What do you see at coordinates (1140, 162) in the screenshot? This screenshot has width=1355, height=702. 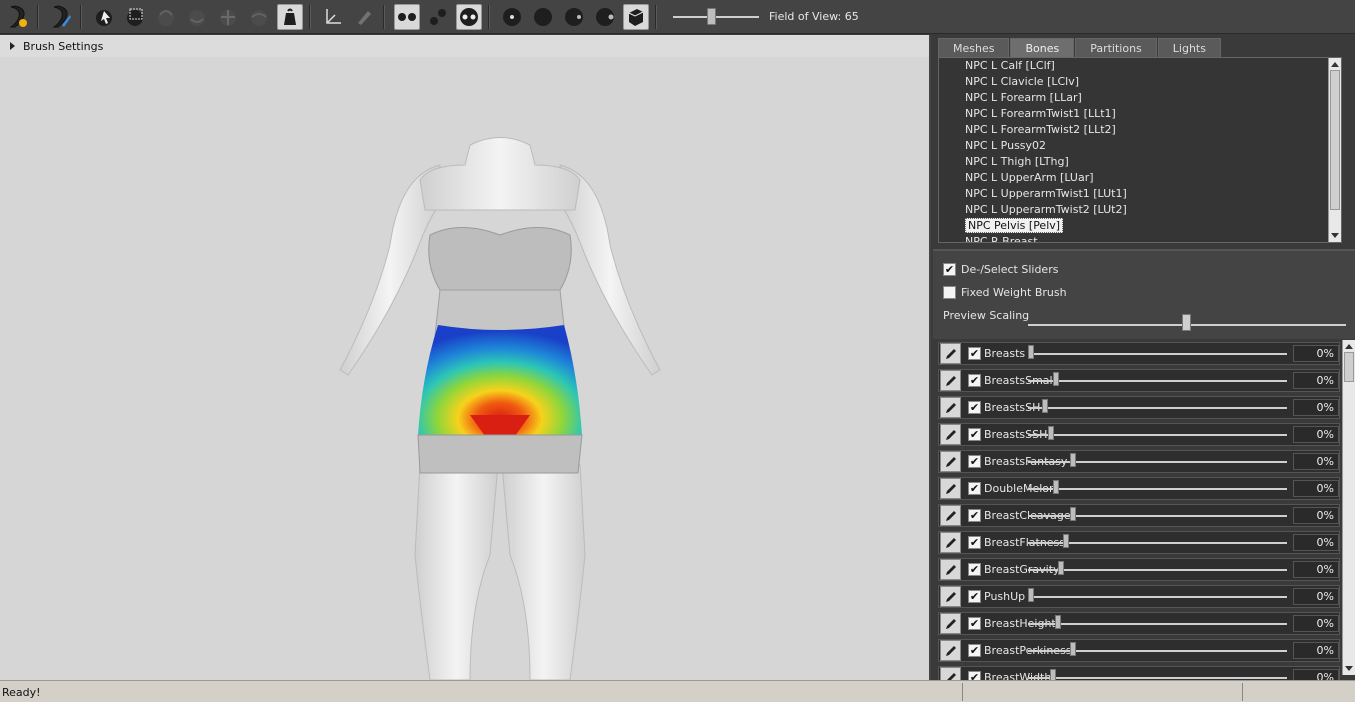 I see `bone-list-item: NPC L Thigh [LThg]` at bounding box center [1140, 162].